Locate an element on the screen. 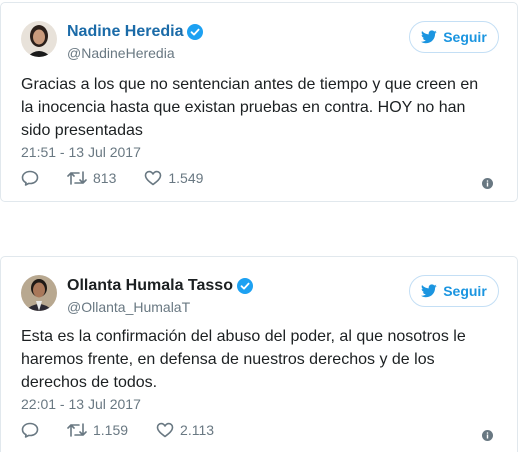  like-count: 1.549 is located at coordinates (186, 178).